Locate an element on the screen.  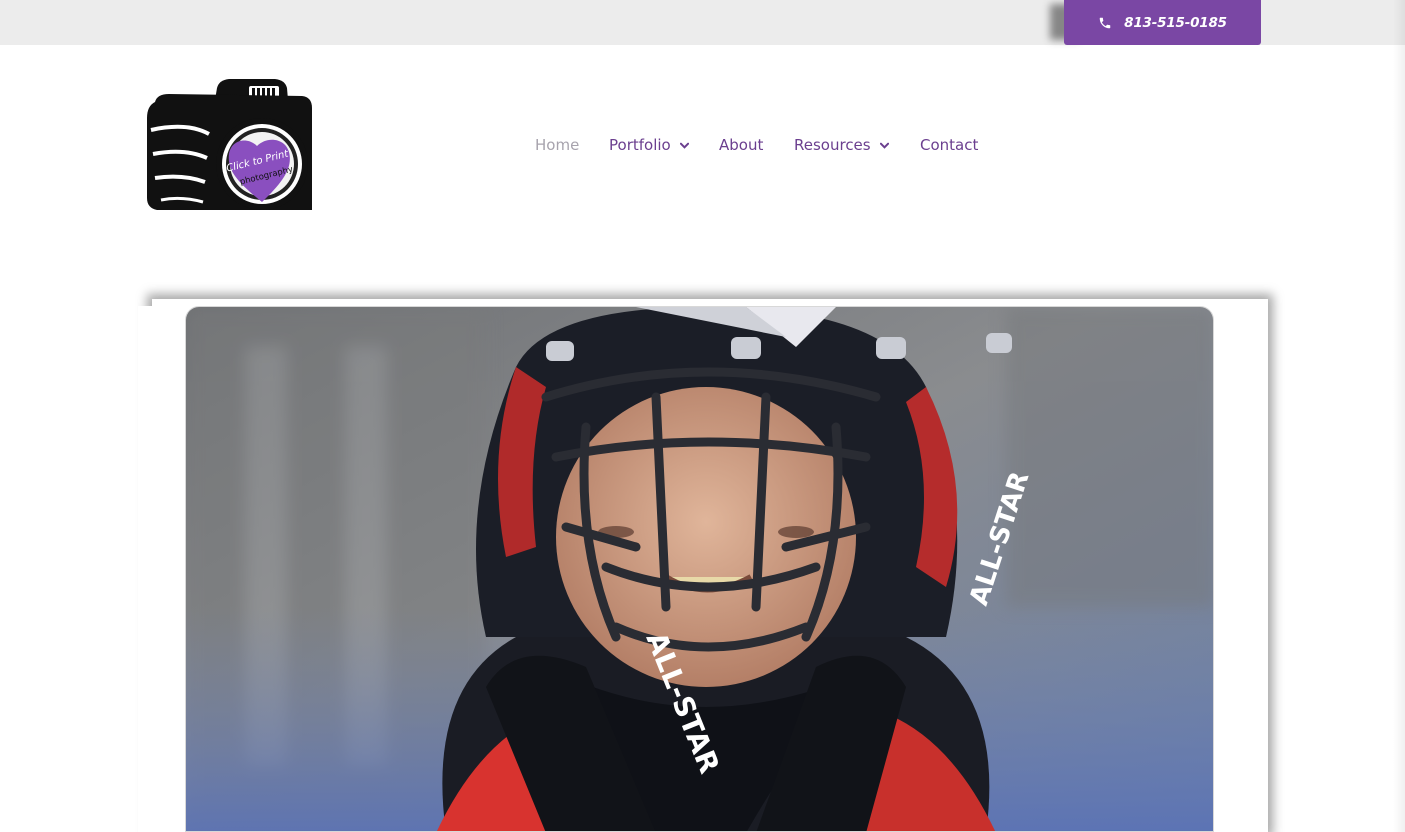
nav-item-resources: Resources is located at coordinates (857, 145).